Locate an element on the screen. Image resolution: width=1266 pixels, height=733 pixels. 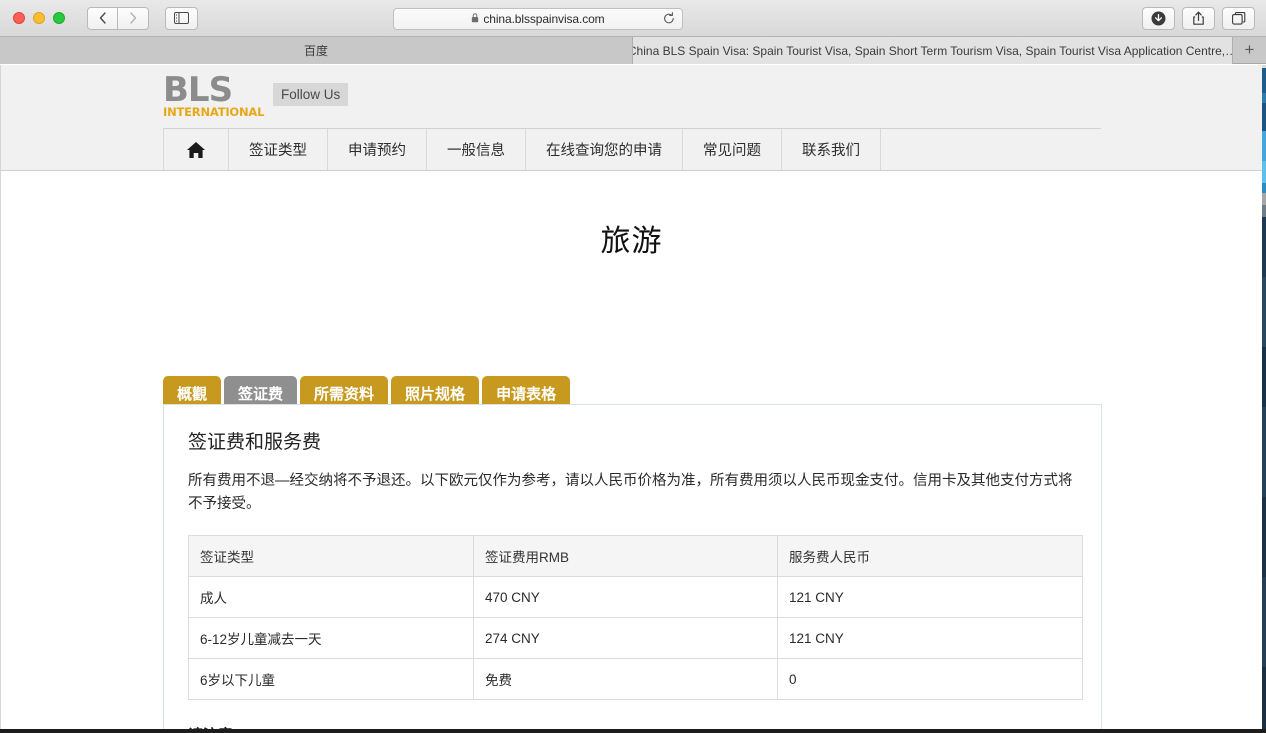
nav-item-home is located at coordinates (196, 149).